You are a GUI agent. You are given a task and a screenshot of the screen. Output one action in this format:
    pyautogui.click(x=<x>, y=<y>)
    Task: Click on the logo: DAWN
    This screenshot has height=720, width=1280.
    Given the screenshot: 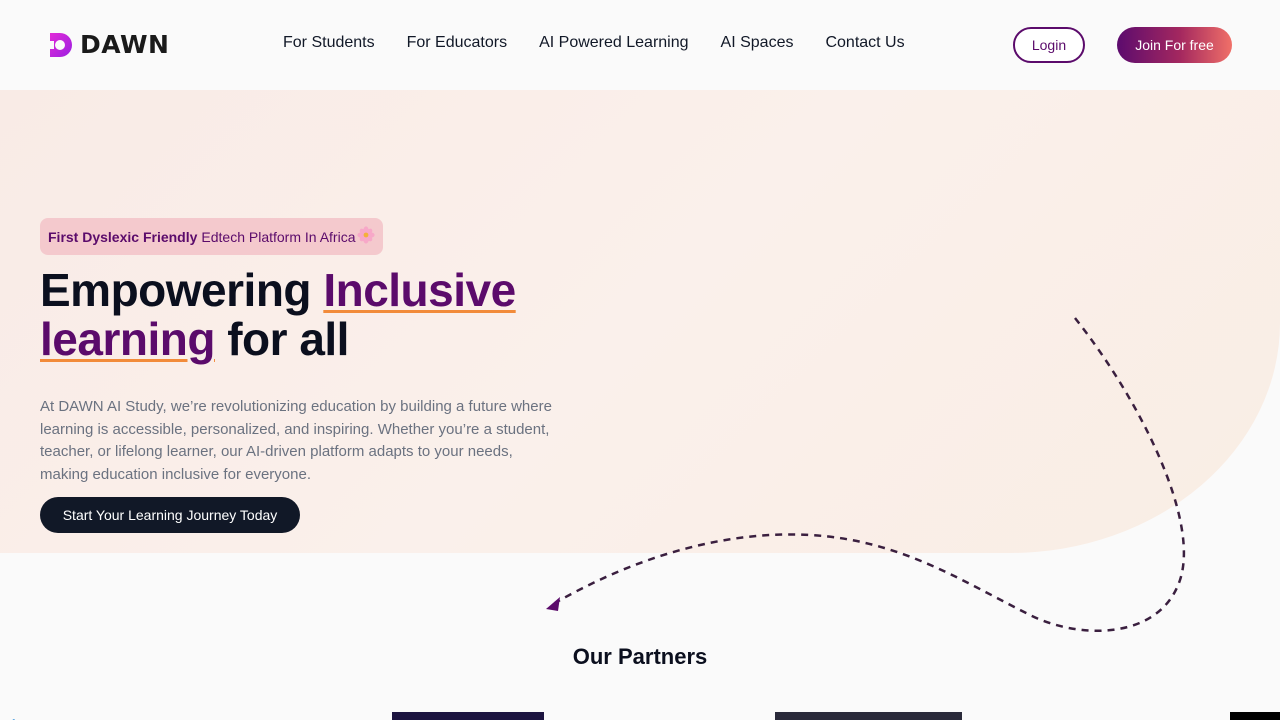 What is the action you would take?
    pyautogui.click(x=108, y=44)
    